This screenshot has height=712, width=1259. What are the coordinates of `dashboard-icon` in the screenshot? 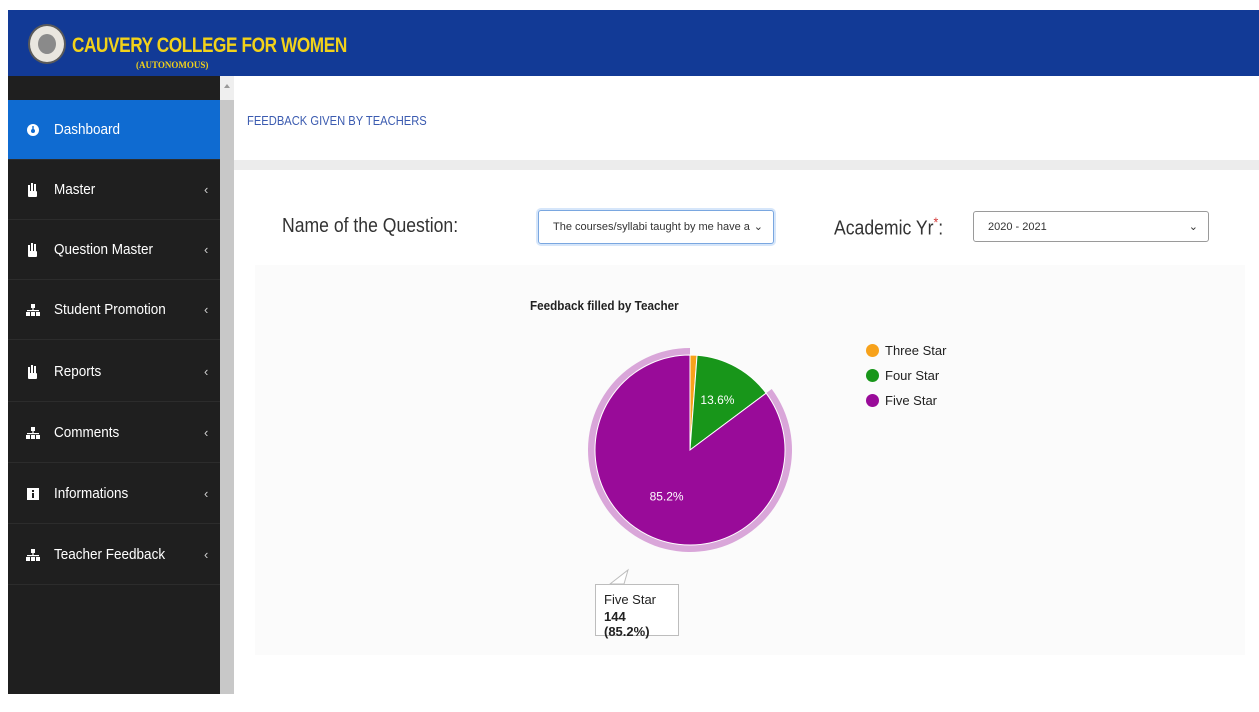 It's located at (33, 130).